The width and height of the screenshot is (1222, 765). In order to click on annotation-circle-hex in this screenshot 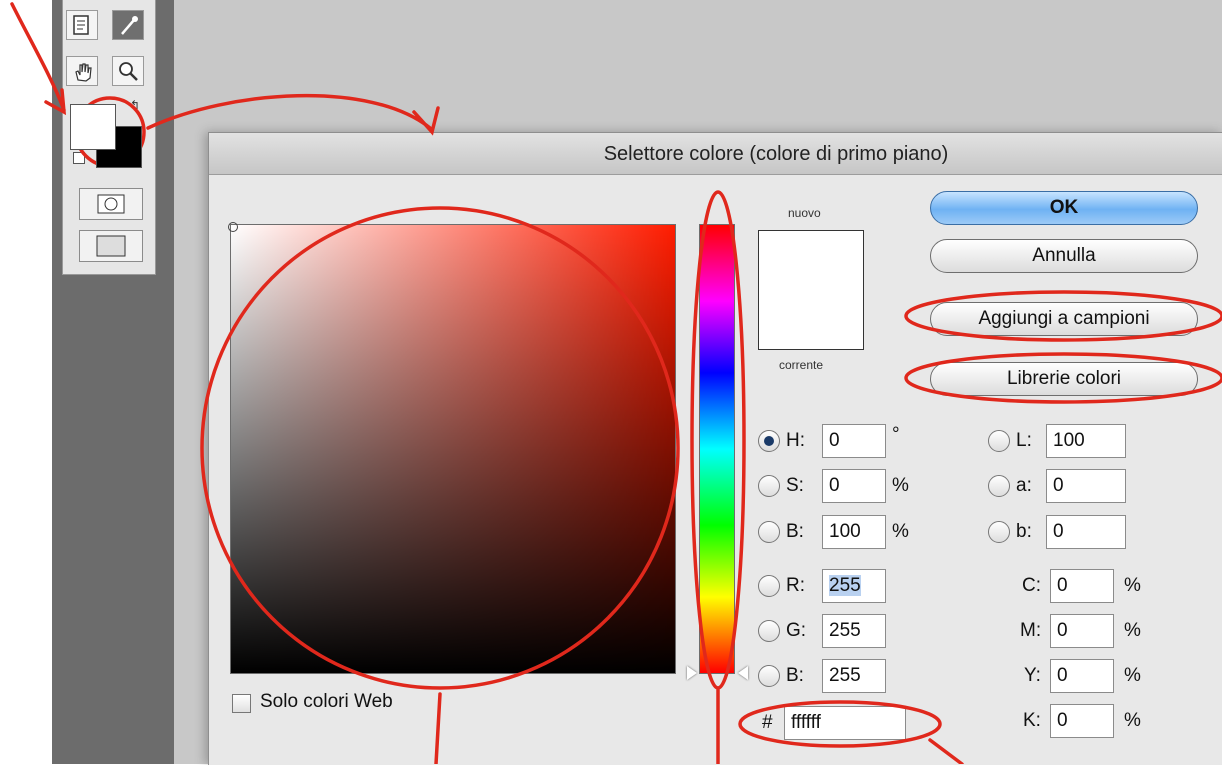, I will do `click(840, 724)`.